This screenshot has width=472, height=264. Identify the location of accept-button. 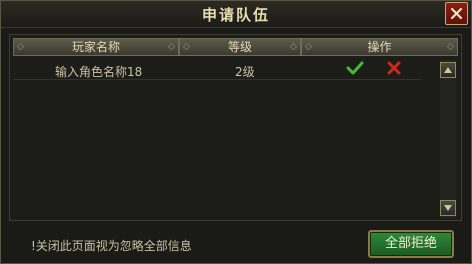
(355, 69).